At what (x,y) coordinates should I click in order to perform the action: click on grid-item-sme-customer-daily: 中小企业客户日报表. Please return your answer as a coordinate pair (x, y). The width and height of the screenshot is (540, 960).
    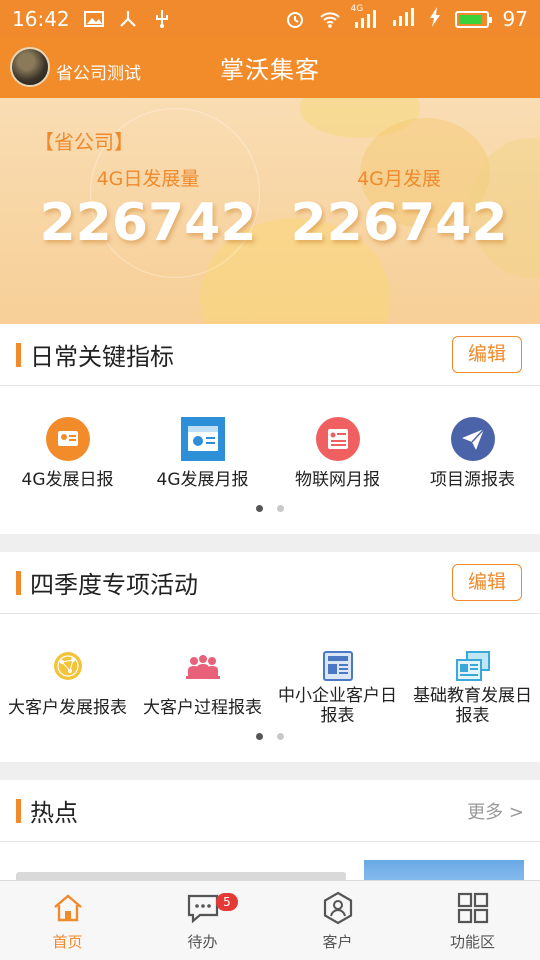
    Looking at the image, I should click on (337, 670).